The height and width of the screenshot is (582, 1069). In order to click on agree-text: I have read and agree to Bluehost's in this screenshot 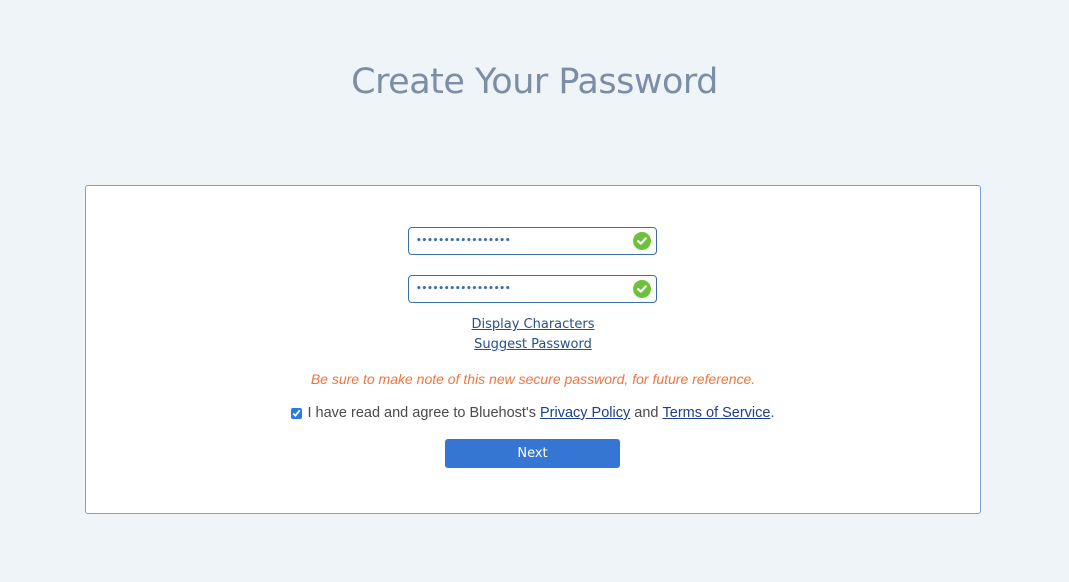, I will do `click(421, 413)`.